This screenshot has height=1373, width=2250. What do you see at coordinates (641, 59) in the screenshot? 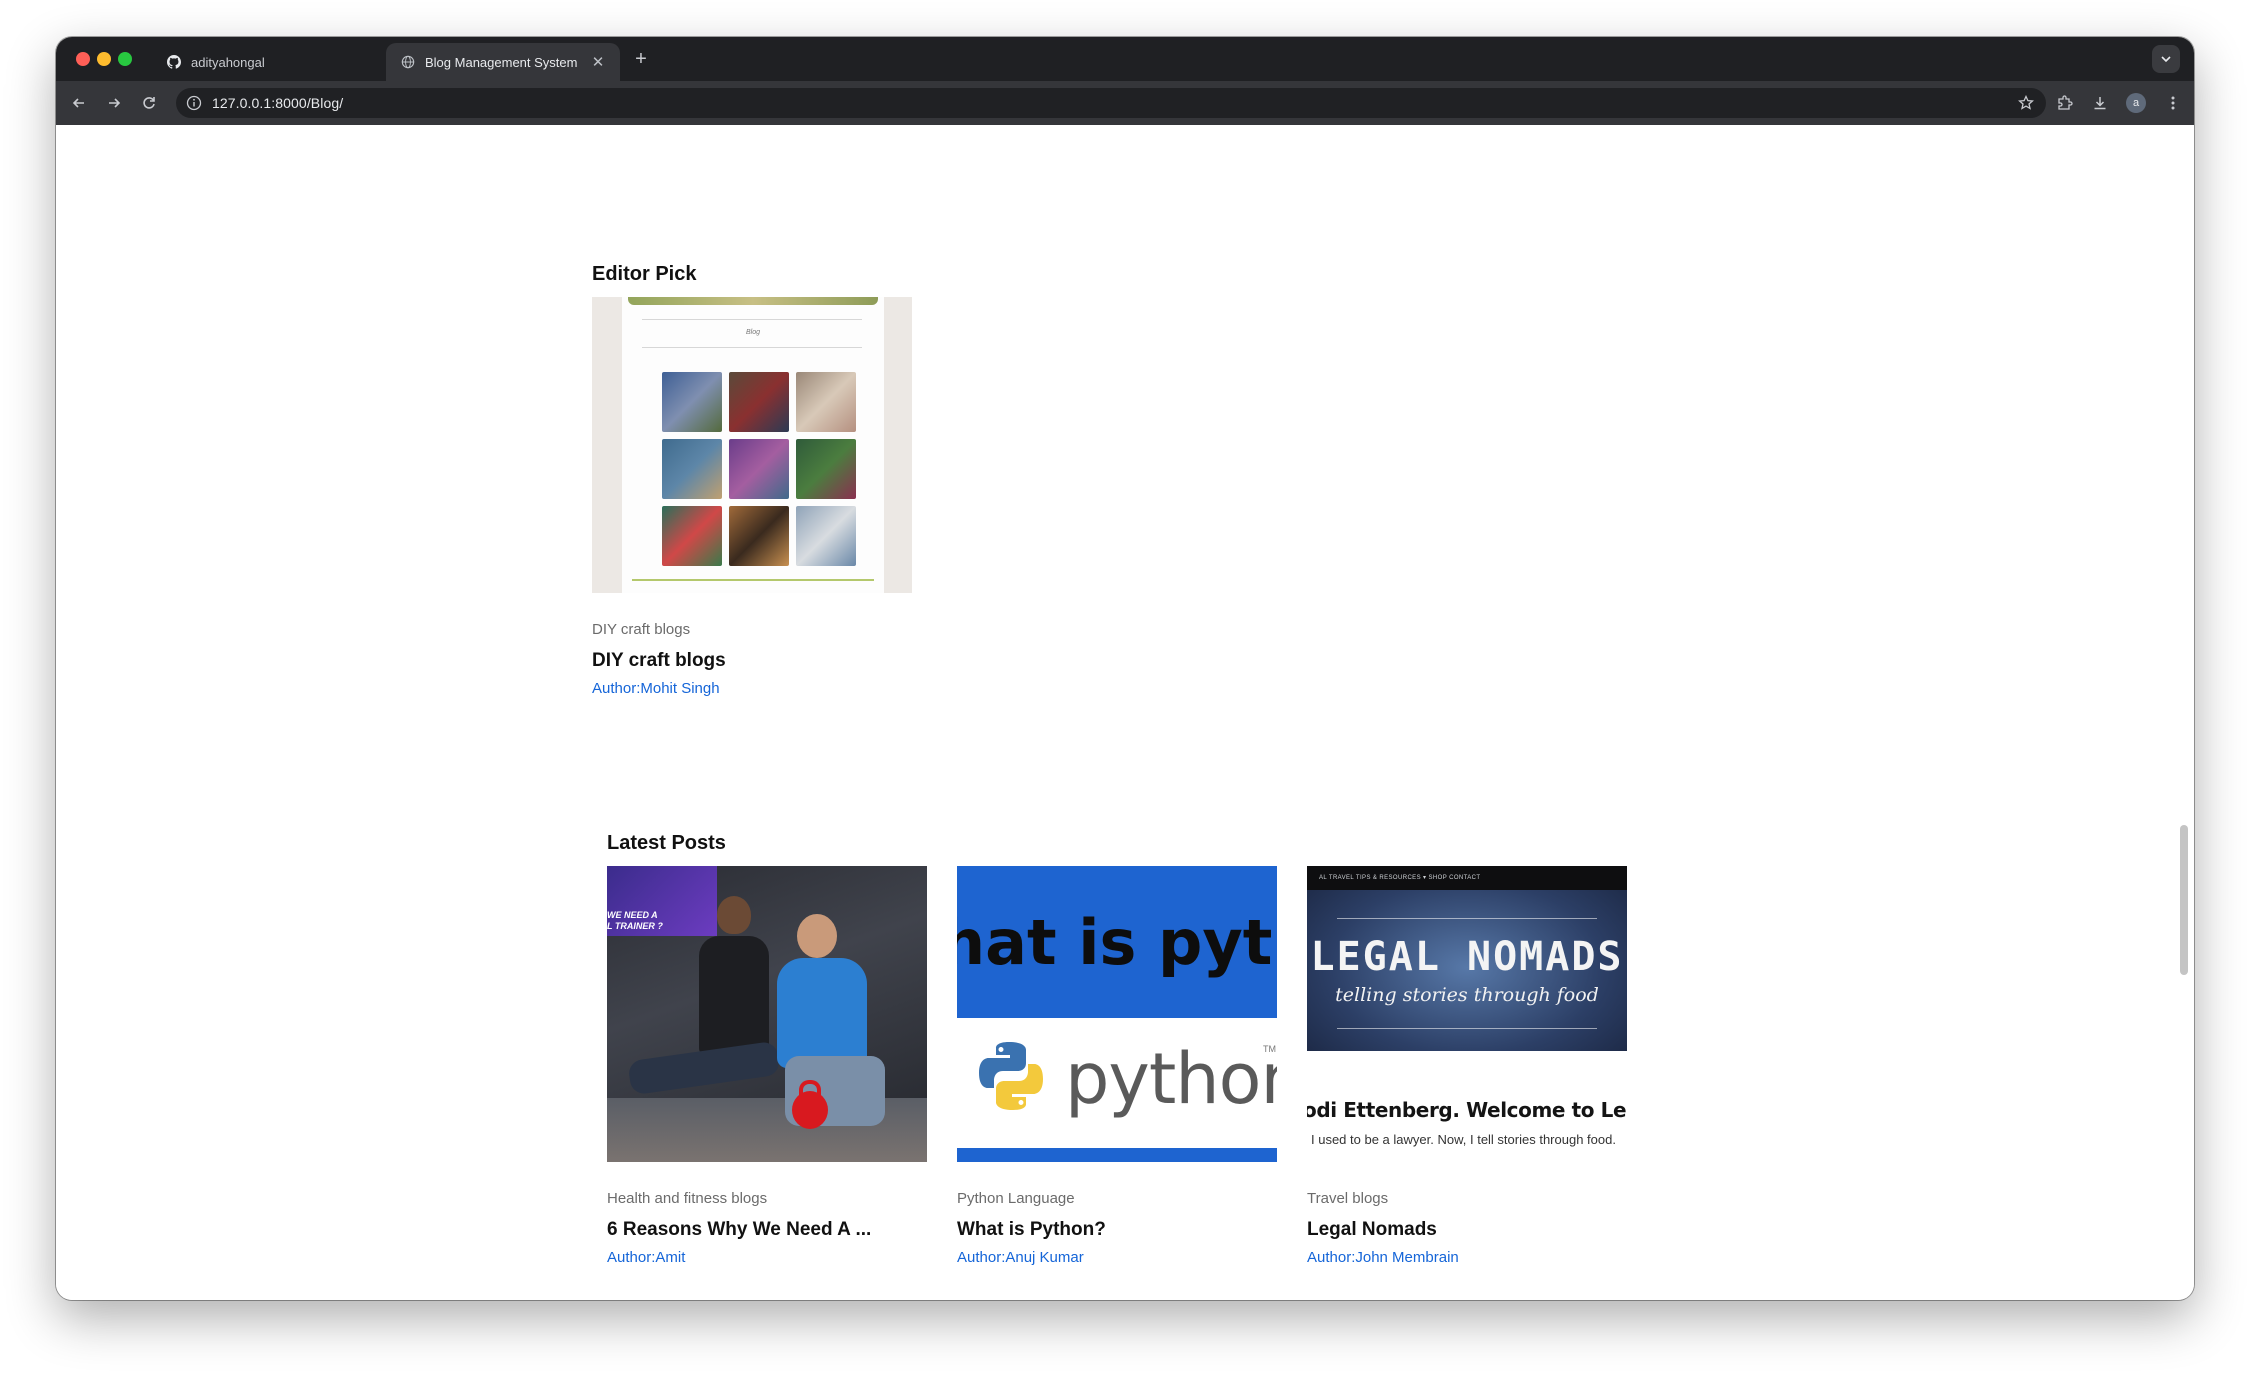
I see `new-tab-button: +` at bounding box center [641, 59].